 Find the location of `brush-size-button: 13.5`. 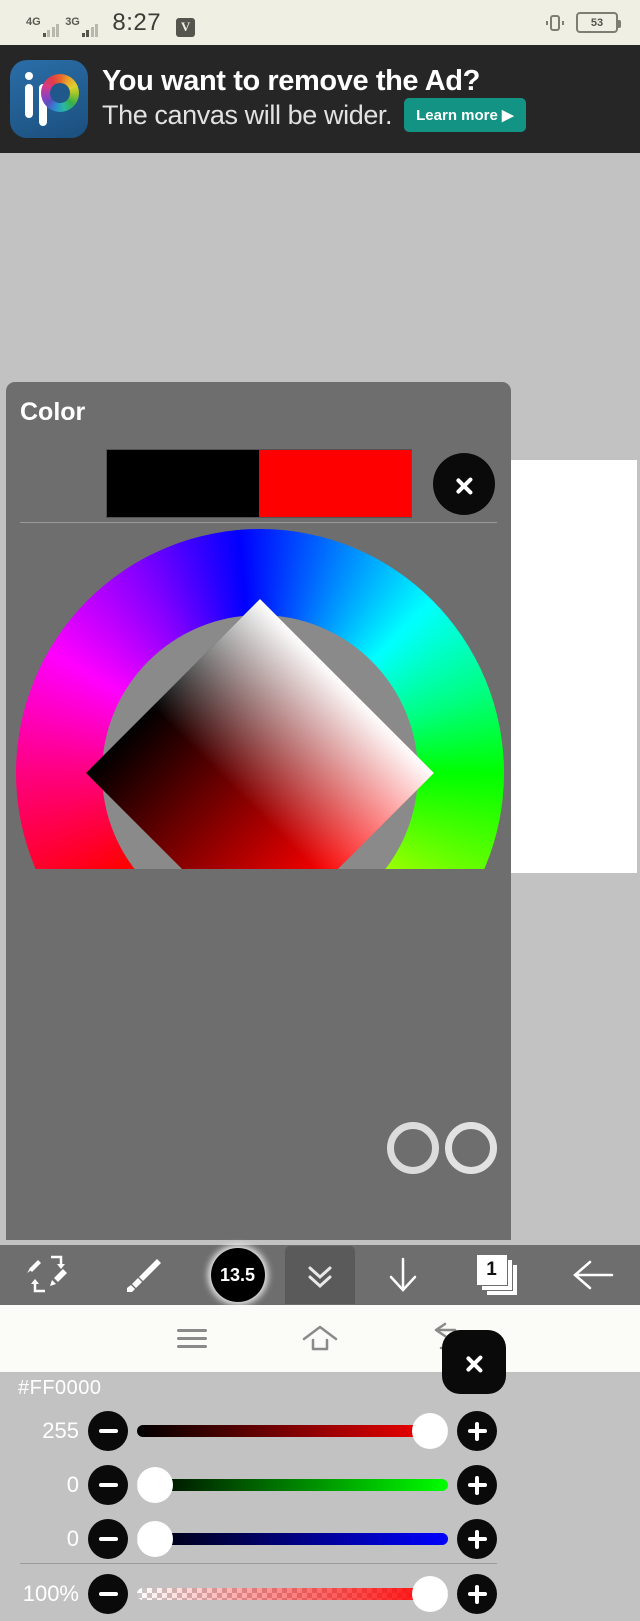

brush-size-button: 13.5 is located at coordinates (237, 1275).